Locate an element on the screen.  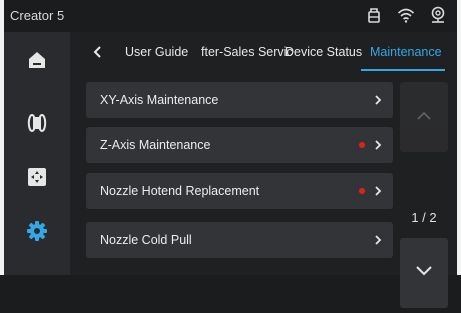
filament-spool-icon is located at coordinates (37, 125).